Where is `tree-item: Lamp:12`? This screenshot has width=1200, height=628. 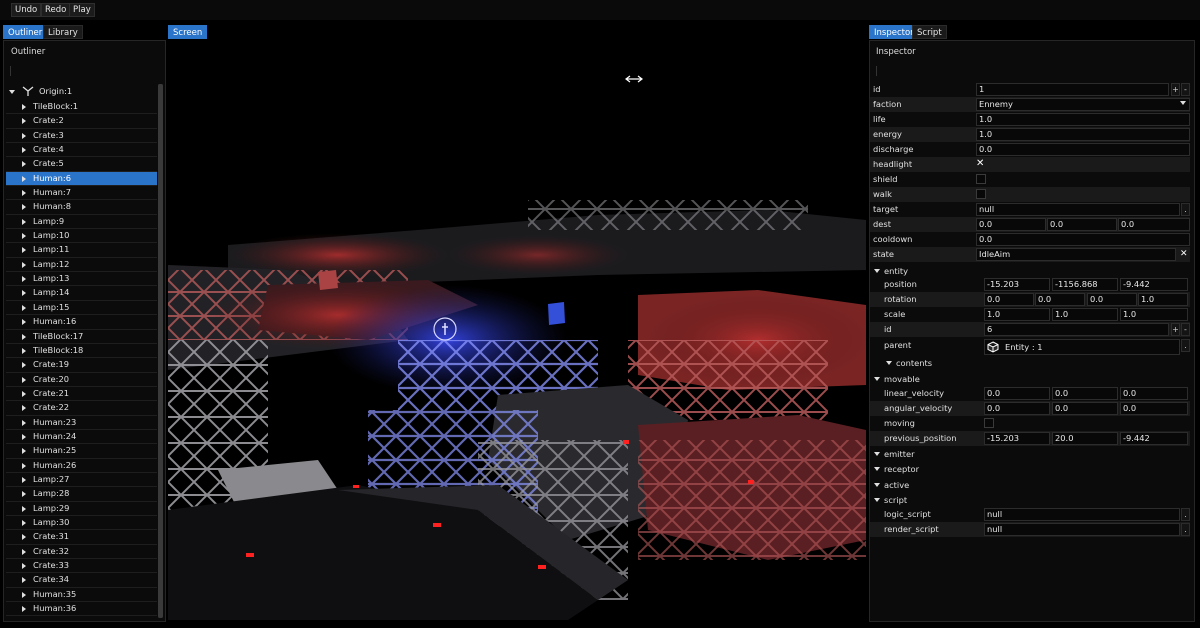
tree-item: Lamp:12 is located at coordinates (81, 265).